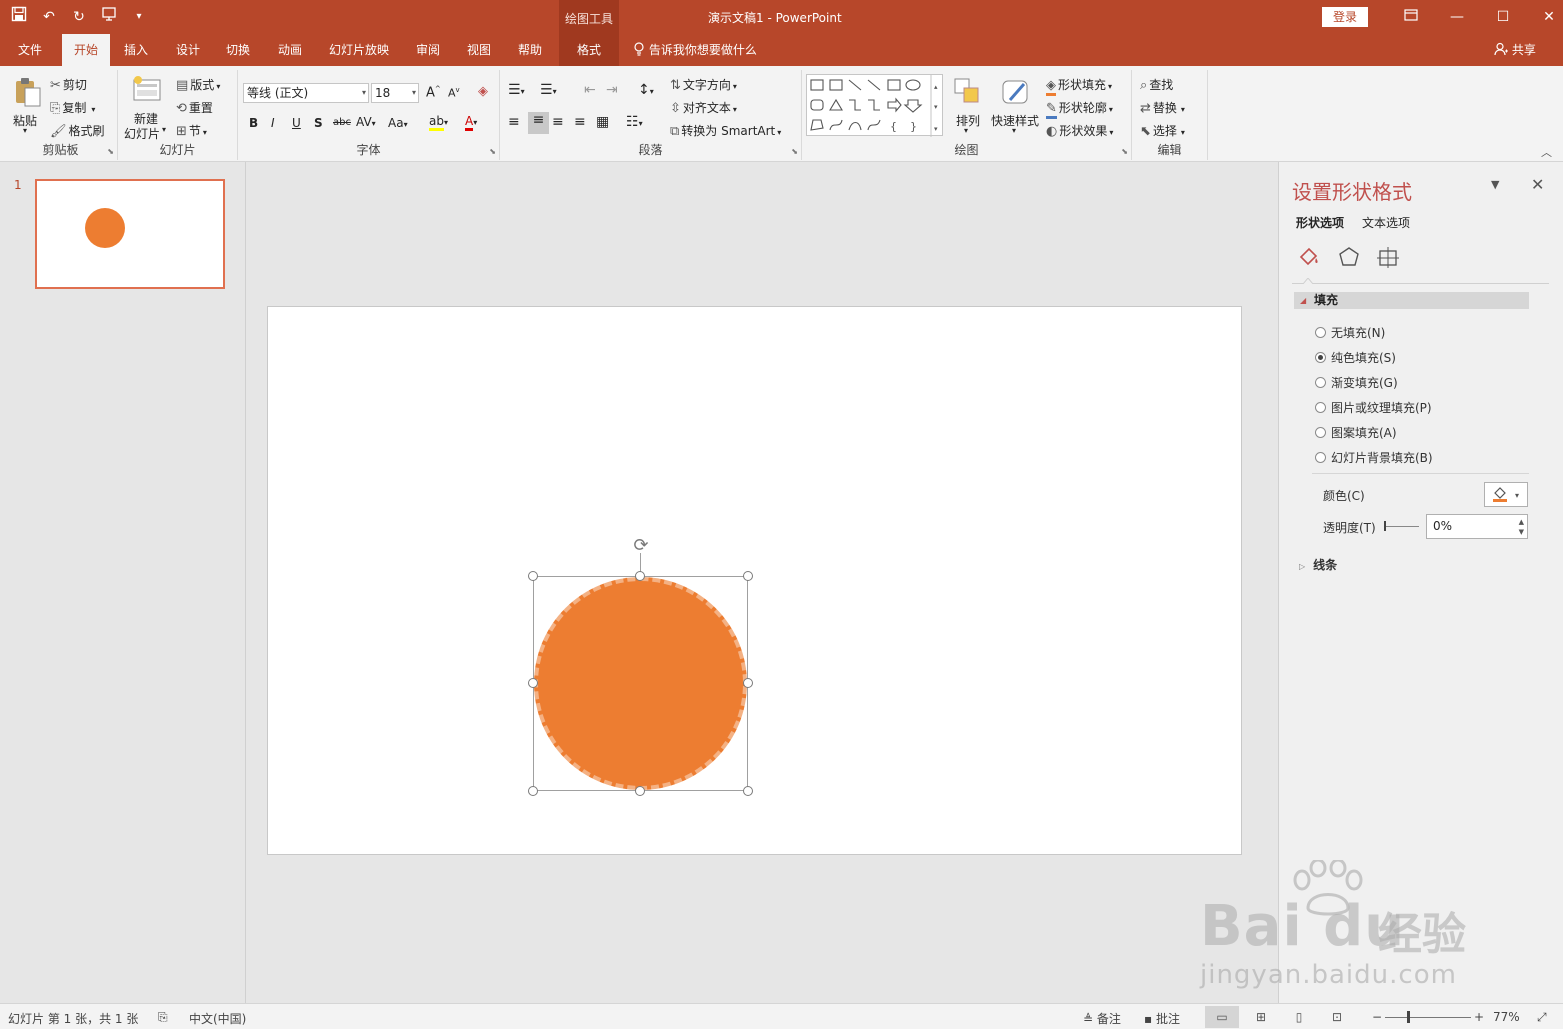 The image size is (1563, 1029). Describe the element at coordinates (110, 151) in the screenshot. I see `clipboard-launcher-icon: ⬊` at that location.